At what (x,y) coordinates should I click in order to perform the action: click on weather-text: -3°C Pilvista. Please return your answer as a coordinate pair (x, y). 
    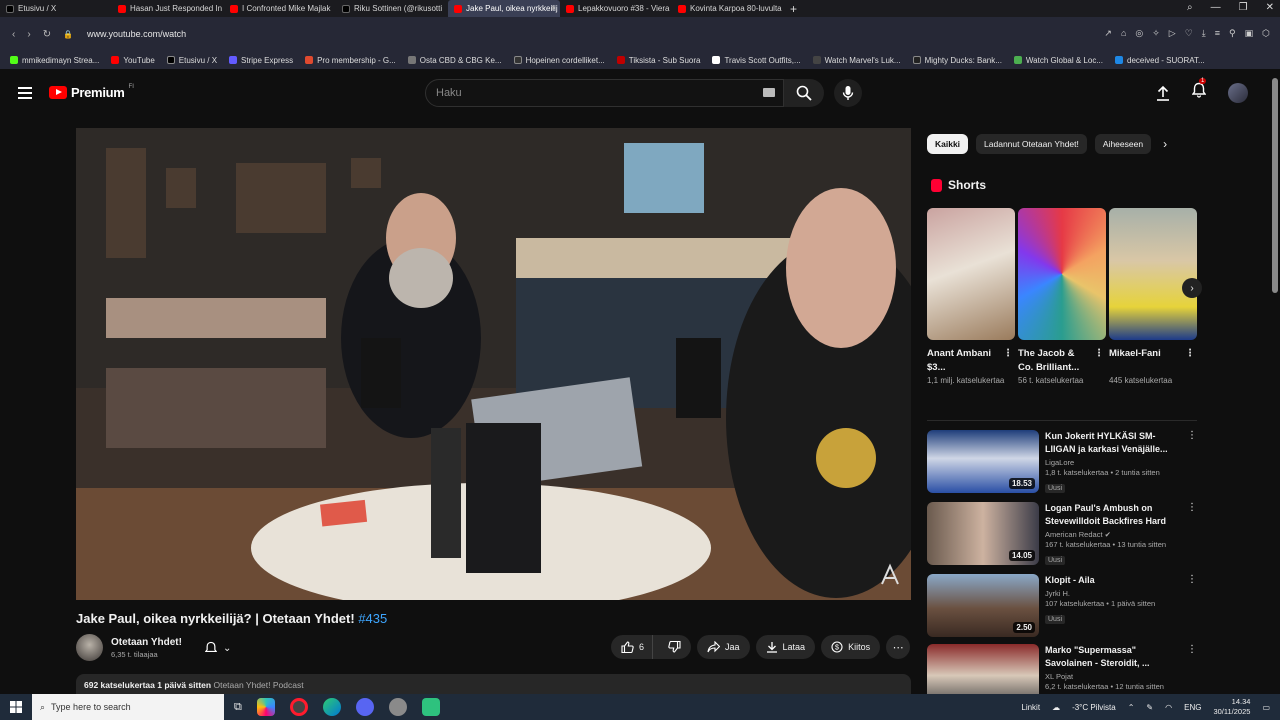
    Looking at the image, I should click on (1094, 707).